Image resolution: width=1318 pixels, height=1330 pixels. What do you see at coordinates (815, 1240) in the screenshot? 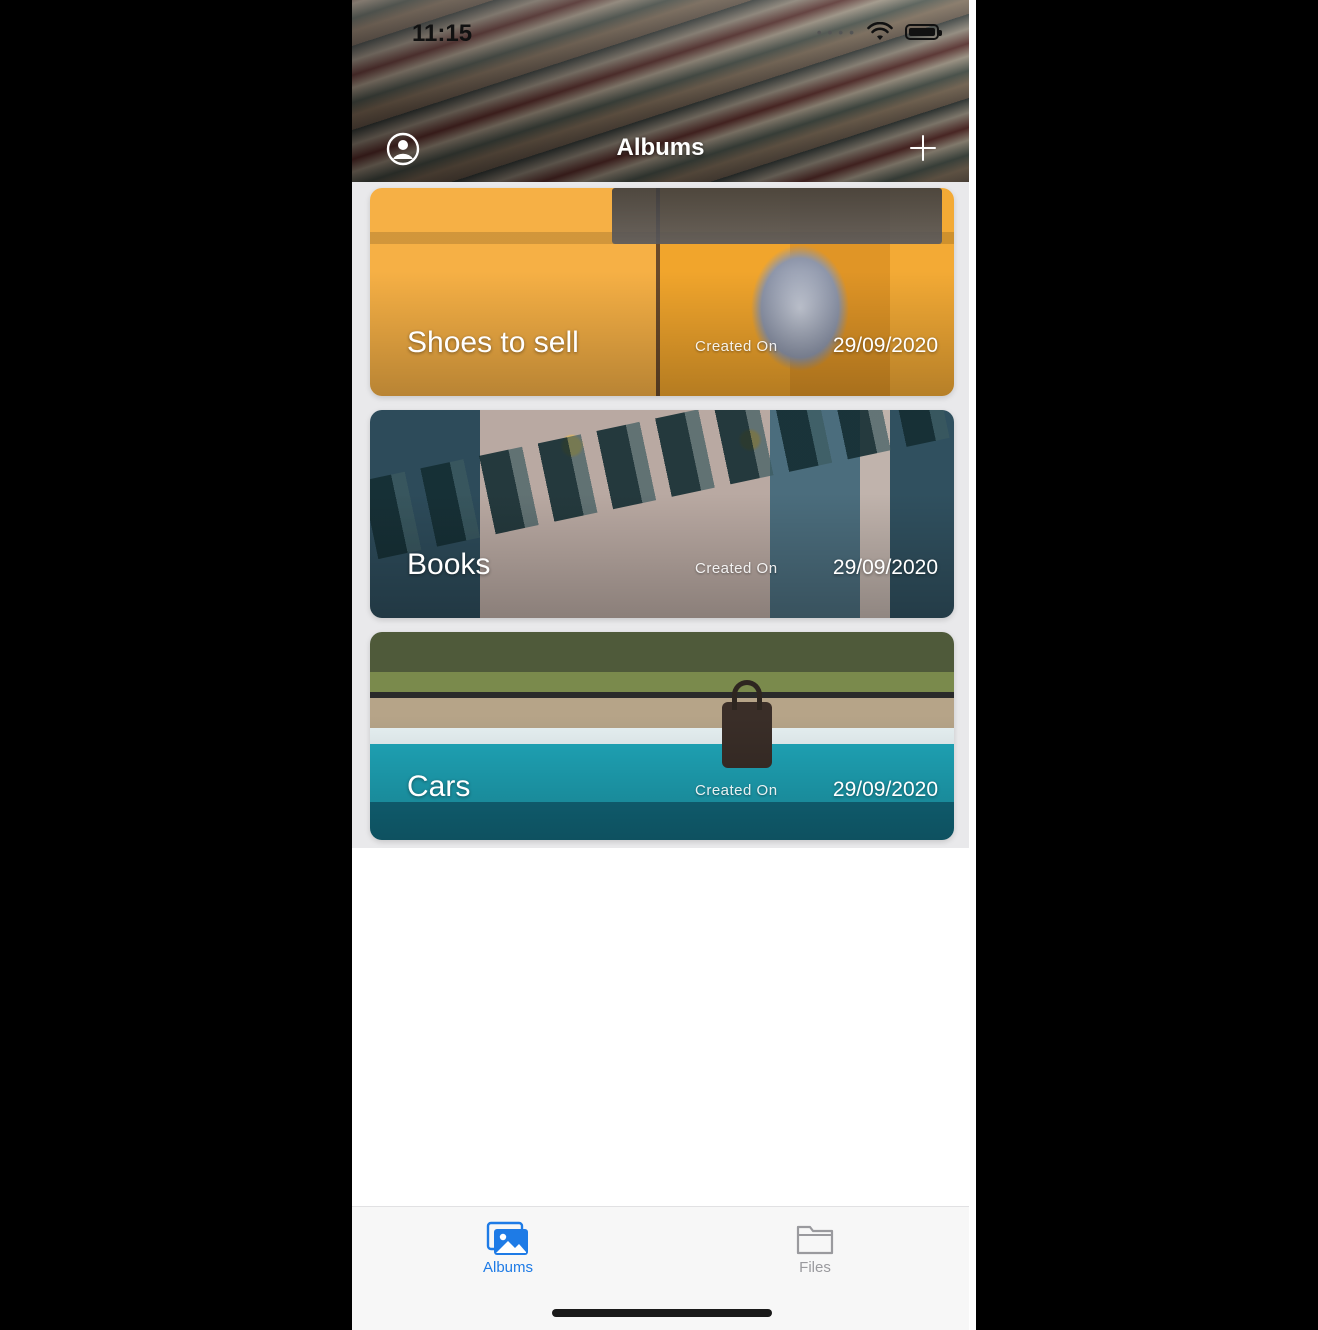
I see `folder-icon` at bounding box center [815, 1240].